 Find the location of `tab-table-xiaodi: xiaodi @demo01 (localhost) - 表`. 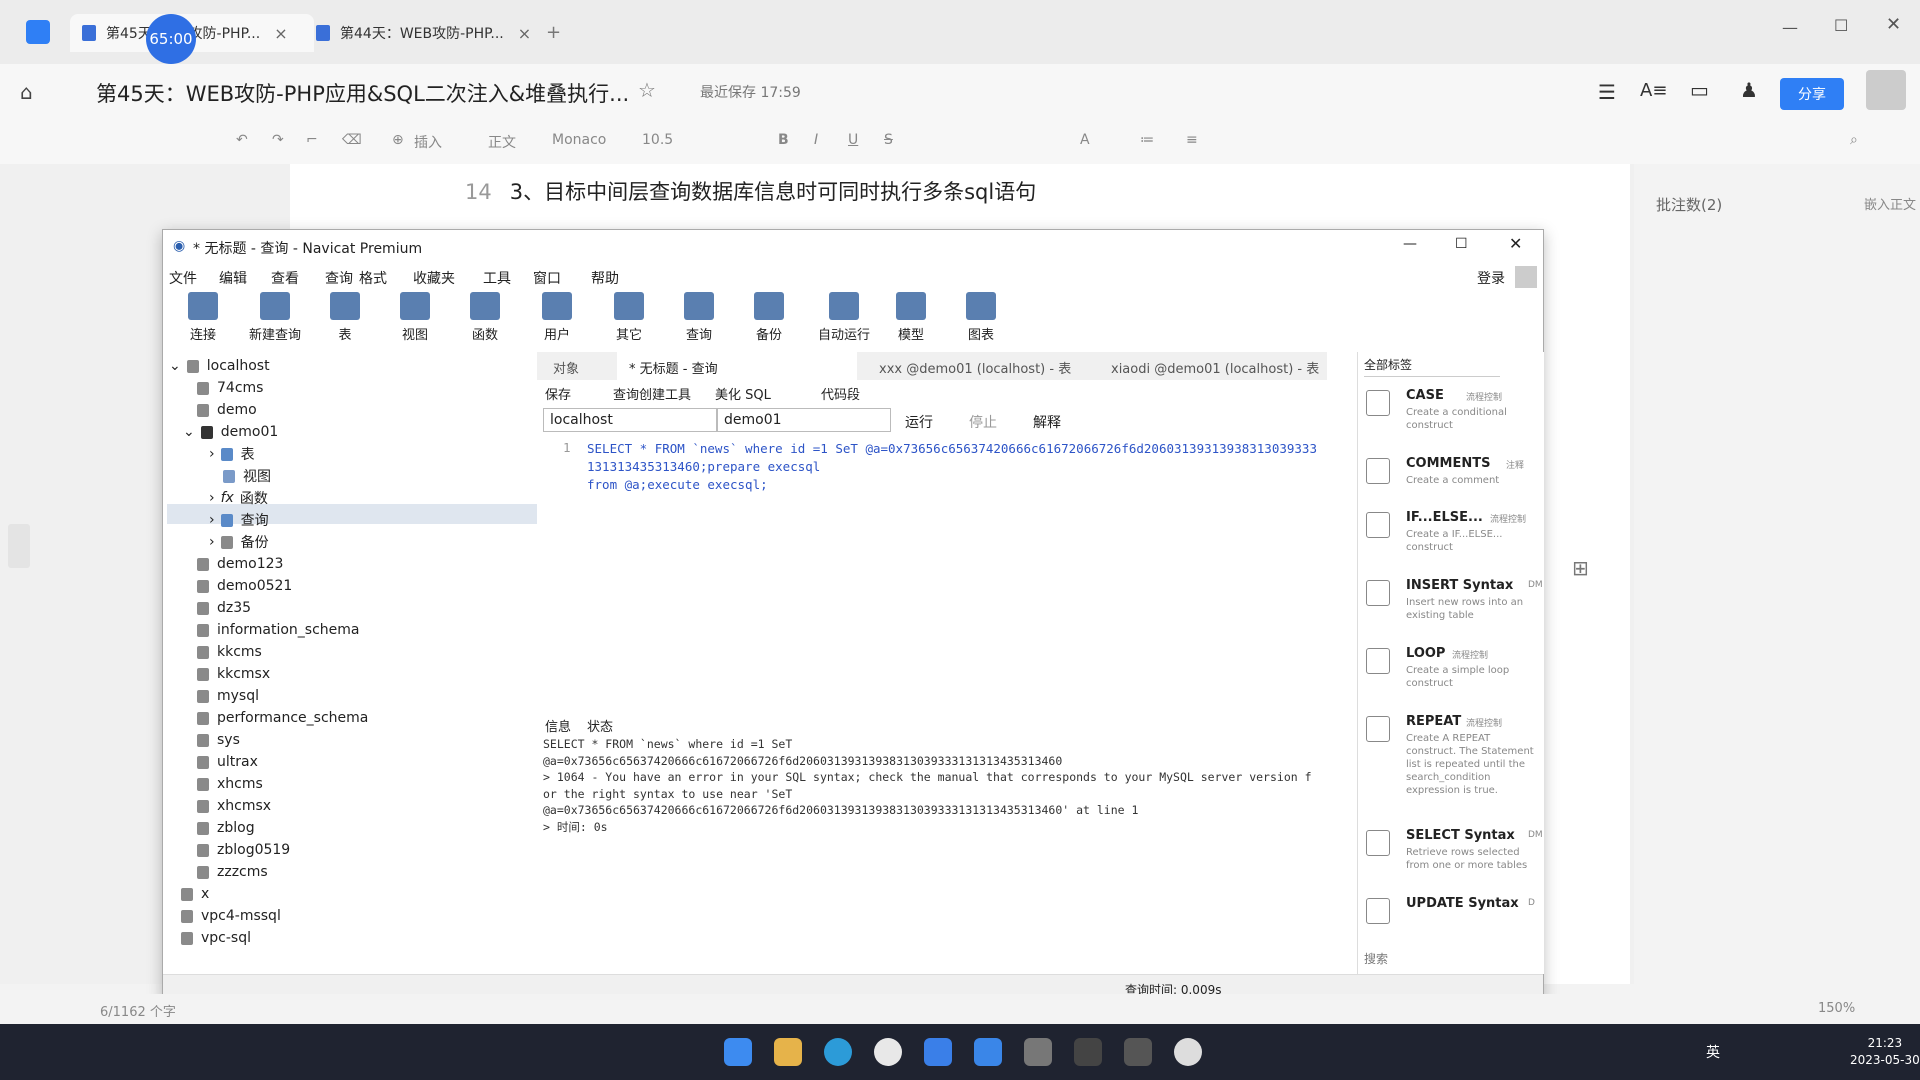

tab-table-xiaodi: xiaodi @demo01 (localhost) - 表 is located at coordinates (1215, 367).